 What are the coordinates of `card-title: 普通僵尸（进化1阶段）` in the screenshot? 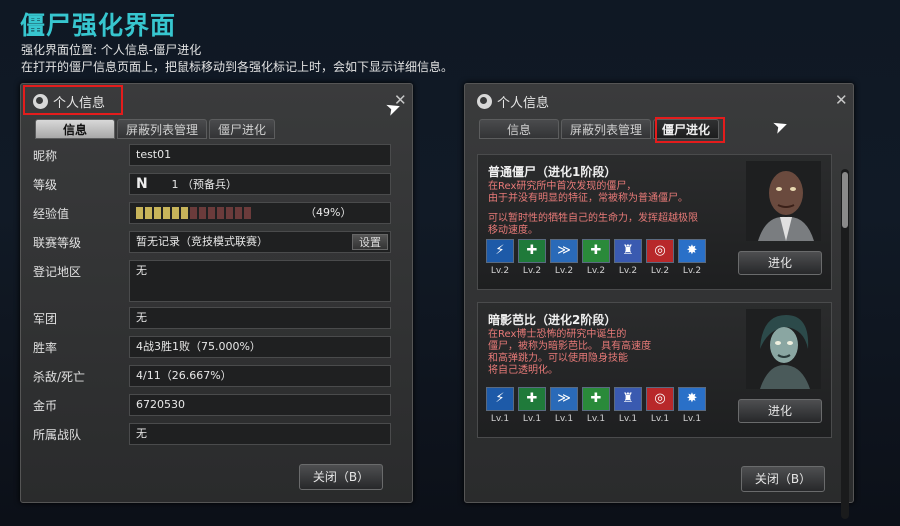 It's located at (552, 172).